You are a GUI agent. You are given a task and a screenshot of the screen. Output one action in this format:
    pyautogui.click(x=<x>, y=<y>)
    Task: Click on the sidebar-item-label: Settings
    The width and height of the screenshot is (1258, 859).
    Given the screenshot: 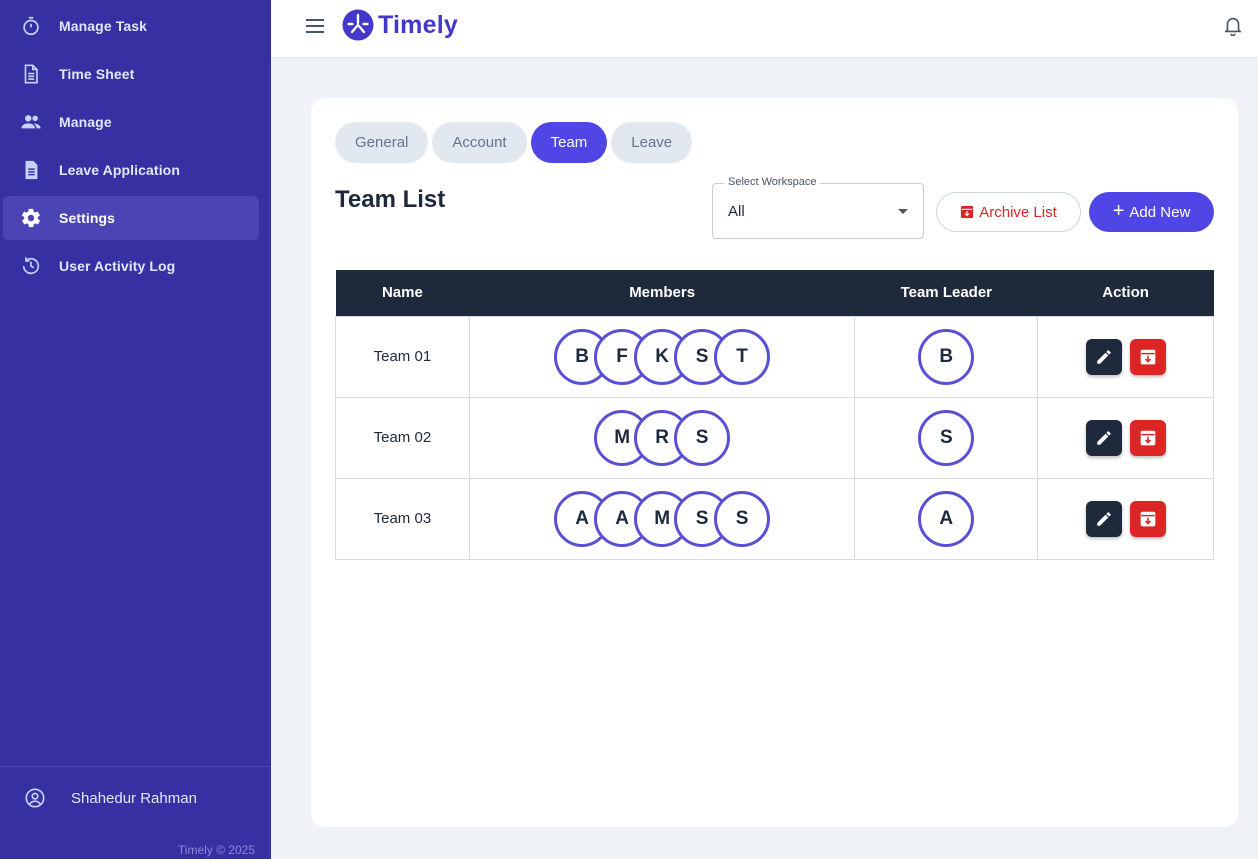 What is the action you would take?
    pyautogui.click(x=87, y=218)
    